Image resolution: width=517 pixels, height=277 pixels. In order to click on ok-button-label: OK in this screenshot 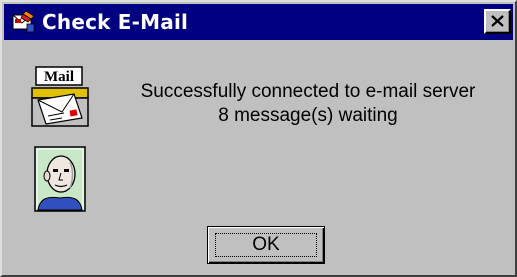, I will do `click(266, 244)`.